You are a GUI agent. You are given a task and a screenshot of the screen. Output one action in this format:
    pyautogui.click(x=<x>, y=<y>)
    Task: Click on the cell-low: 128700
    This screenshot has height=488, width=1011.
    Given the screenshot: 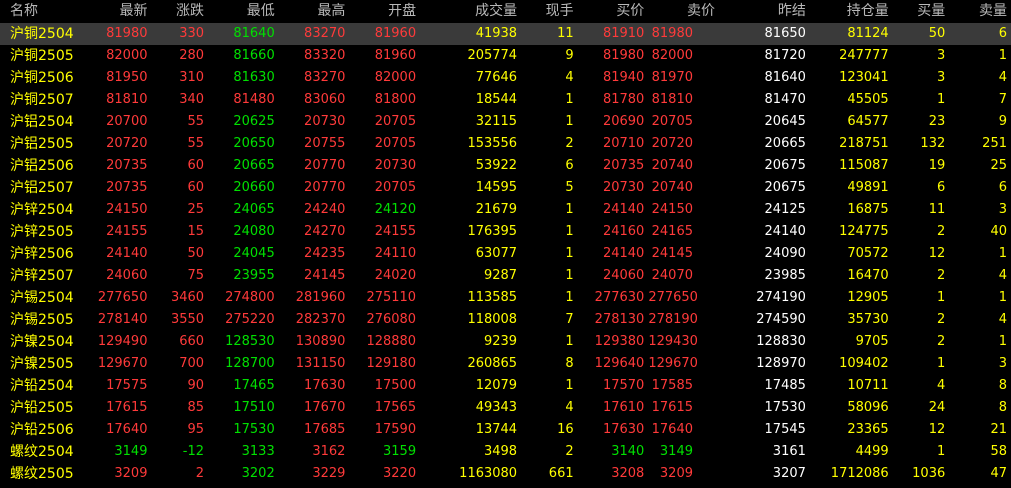 What is the action you would take?
    pyautogui.click(x=250, y=363)
    